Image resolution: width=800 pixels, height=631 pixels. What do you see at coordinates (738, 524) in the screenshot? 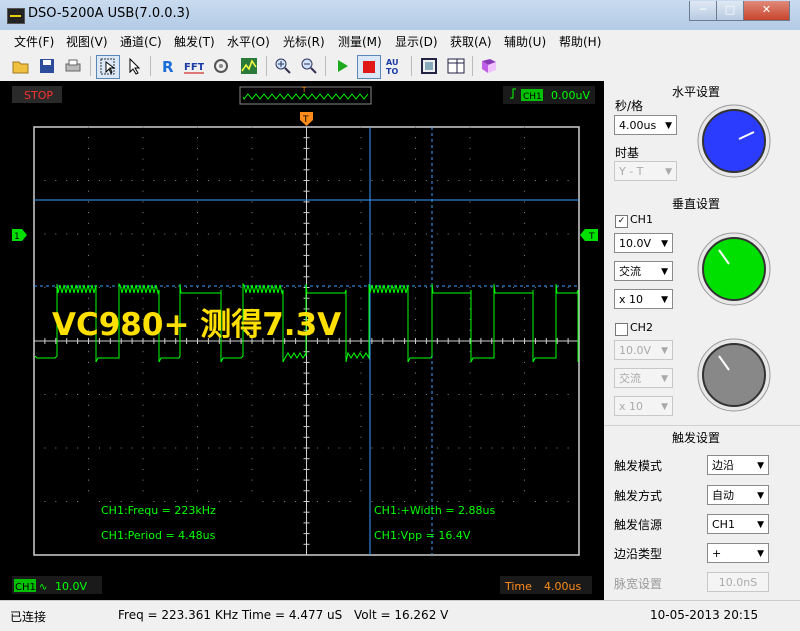
I see `trigger-source-select: CH1 ▼` at bounding box center [738, 524].